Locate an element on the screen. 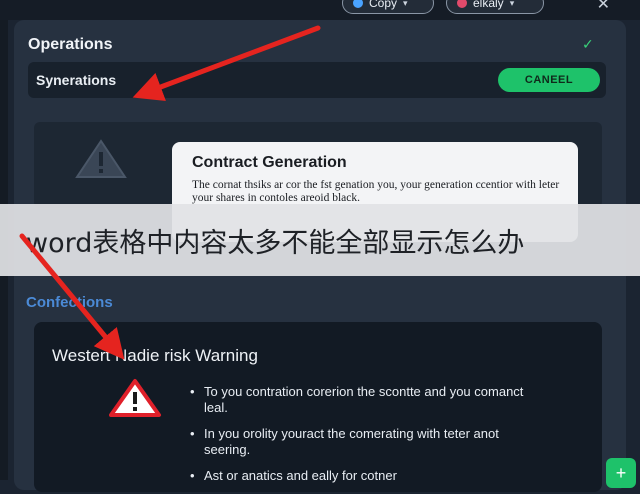  section-title: Confections is located at coordinates (69, 302).